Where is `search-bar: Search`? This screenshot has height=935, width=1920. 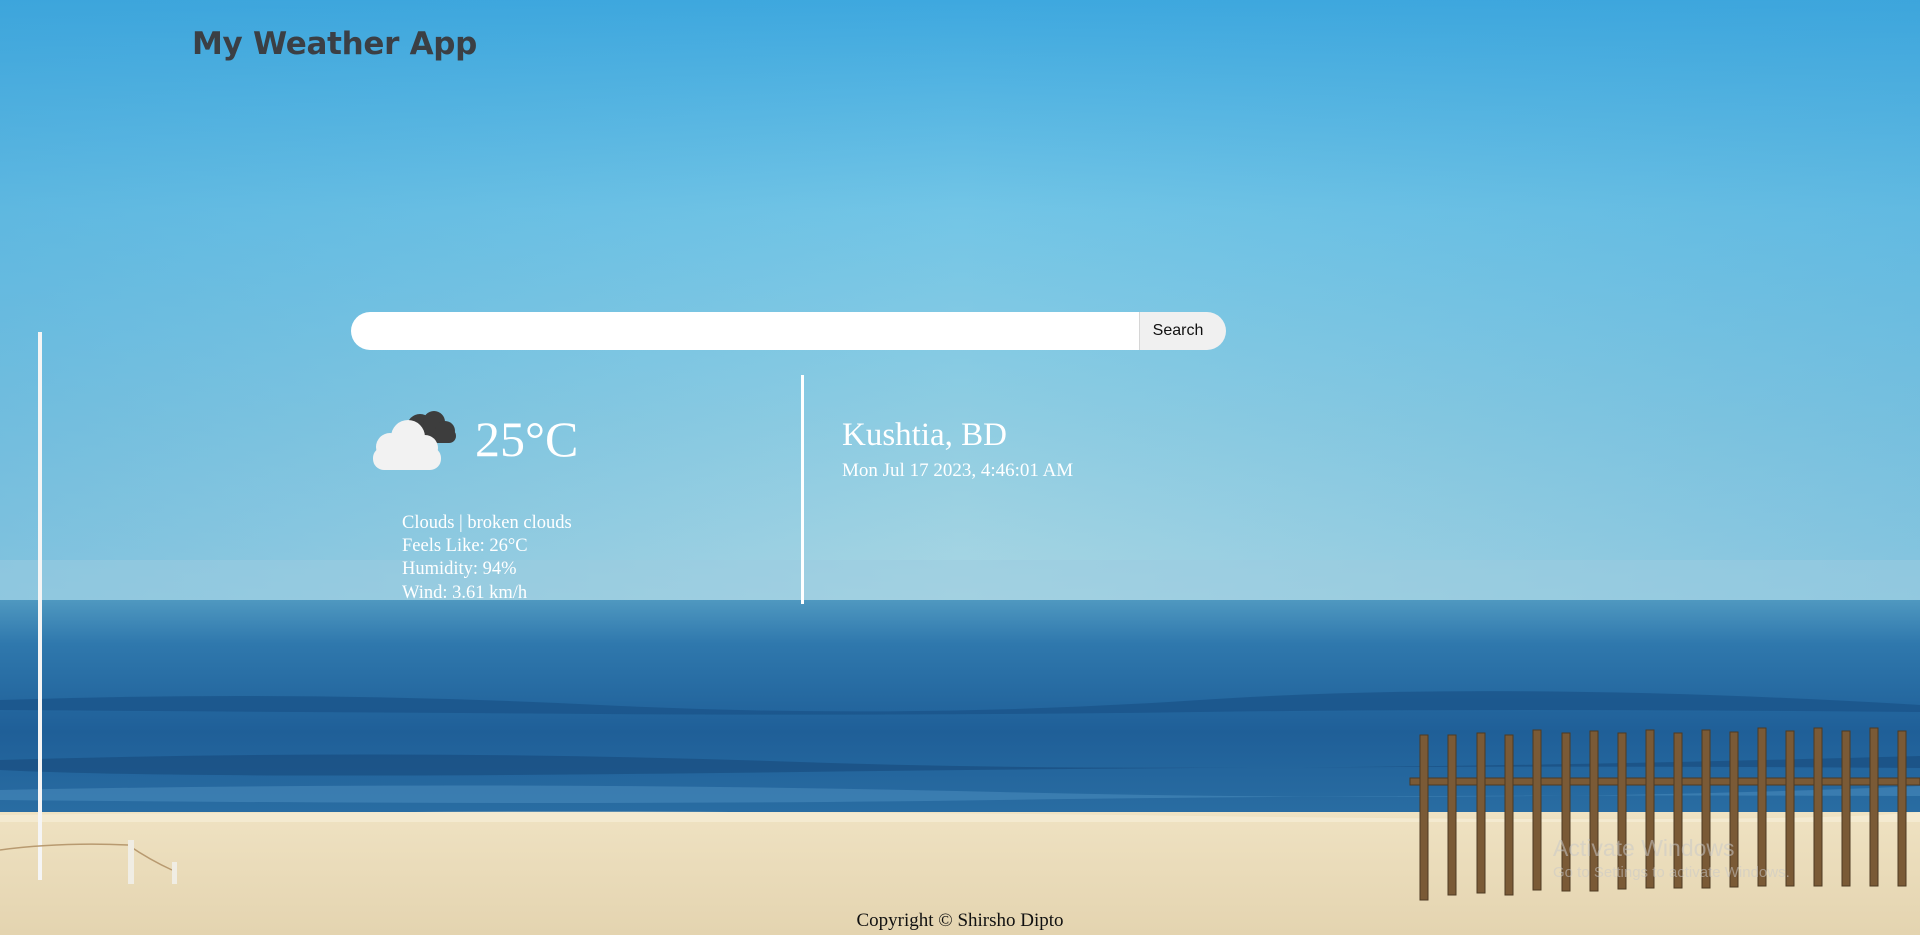
search-bar: Search is located at coordinates (788, 331).